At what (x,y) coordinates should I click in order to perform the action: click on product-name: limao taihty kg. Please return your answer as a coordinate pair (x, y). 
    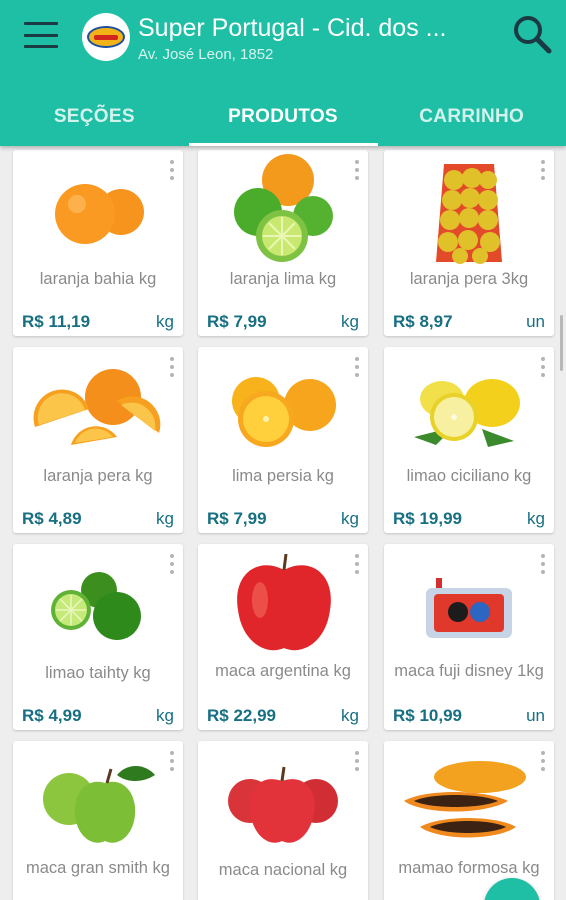
    Looking at the image, I should click on (98, 673).